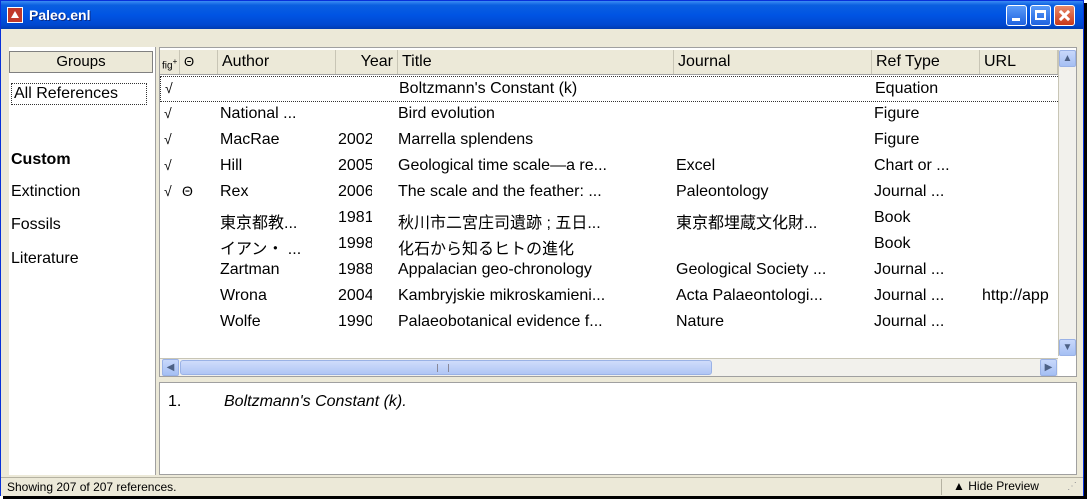 This screenshot has height=500, width=1090. What do you see at coordinates (81, 62) in the screenshot?
I see `groups-header-button: Groups` at bounding box center [81, 62].